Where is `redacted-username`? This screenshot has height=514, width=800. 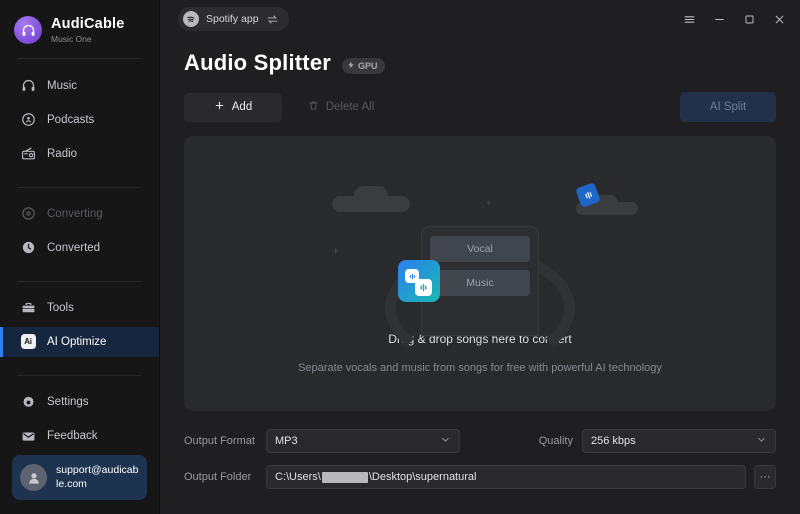 redacted-username is located at coordinates (344, 477).